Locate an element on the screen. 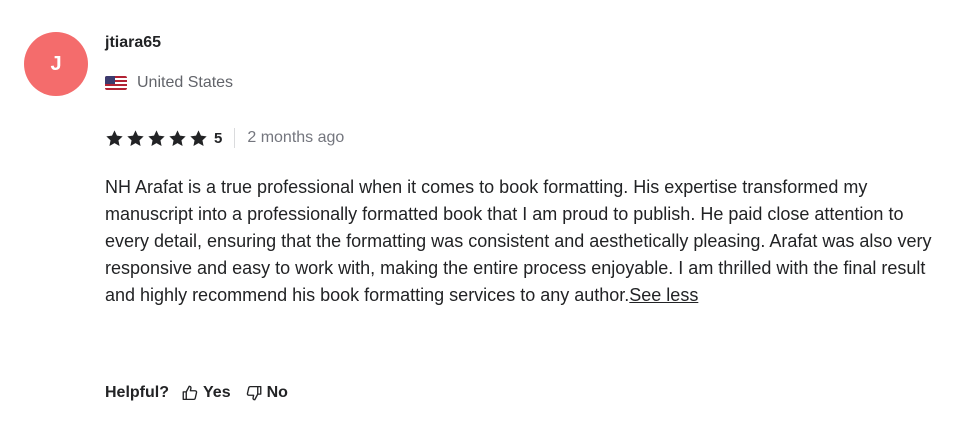 The image size is (963, 442). helpful-label: Helpful? is located at coordinates (137, 392).